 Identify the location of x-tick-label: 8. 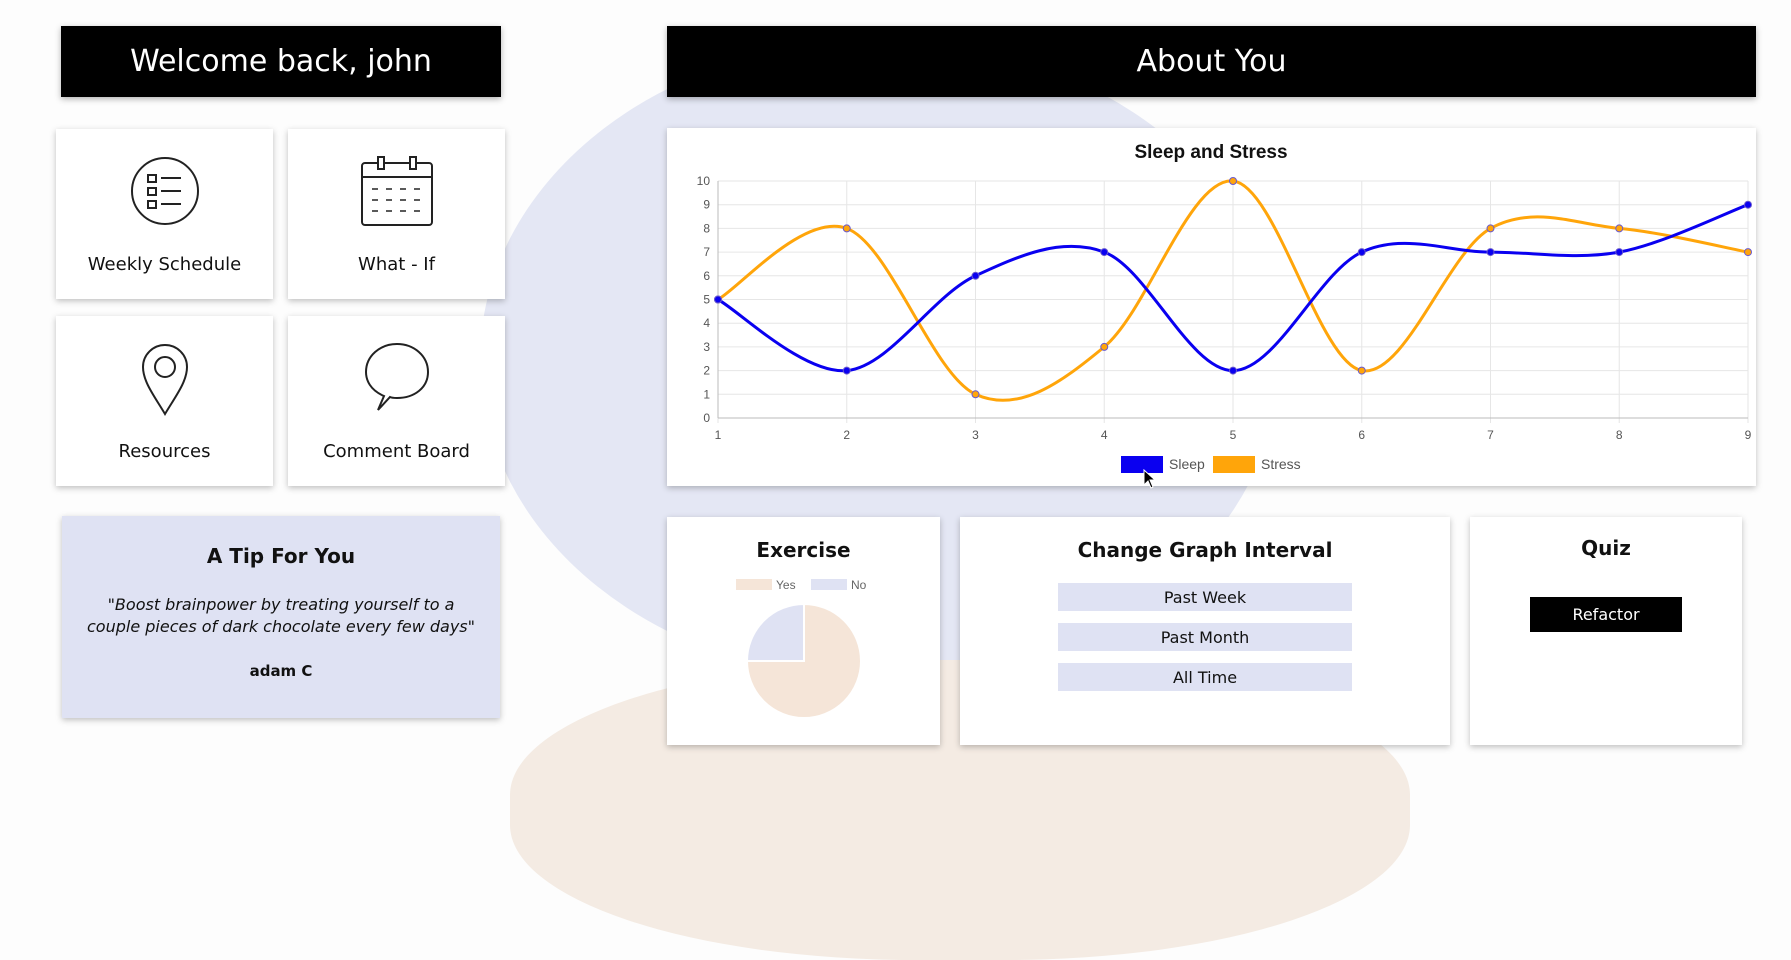
(1619, 435).